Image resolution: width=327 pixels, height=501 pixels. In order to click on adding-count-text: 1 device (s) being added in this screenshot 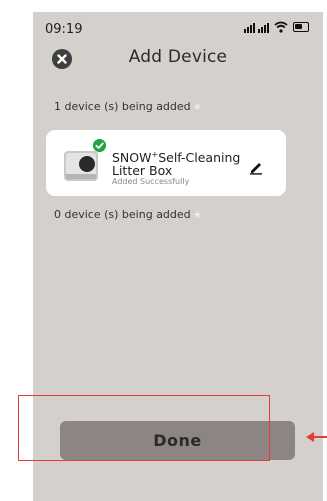, I will do `click(122, 106)`.